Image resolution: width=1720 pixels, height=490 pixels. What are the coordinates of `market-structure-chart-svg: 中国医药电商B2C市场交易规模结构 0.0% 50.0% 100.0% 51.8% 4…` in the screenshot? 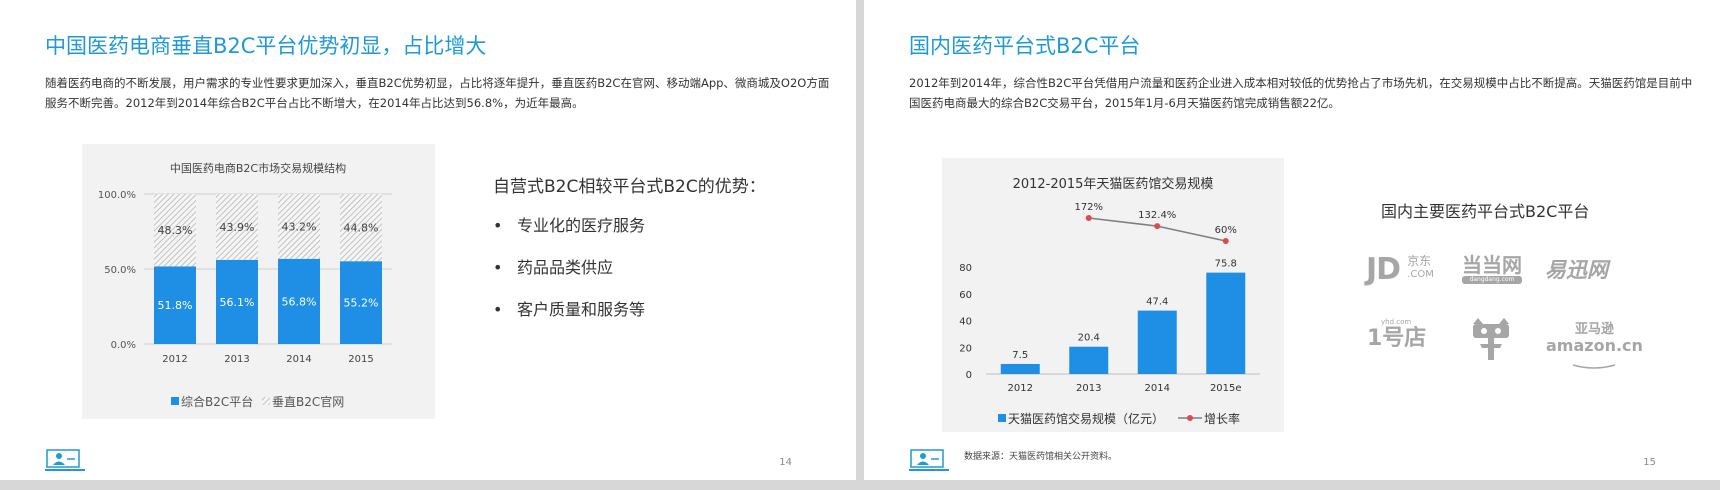 It's located at (245, 285).